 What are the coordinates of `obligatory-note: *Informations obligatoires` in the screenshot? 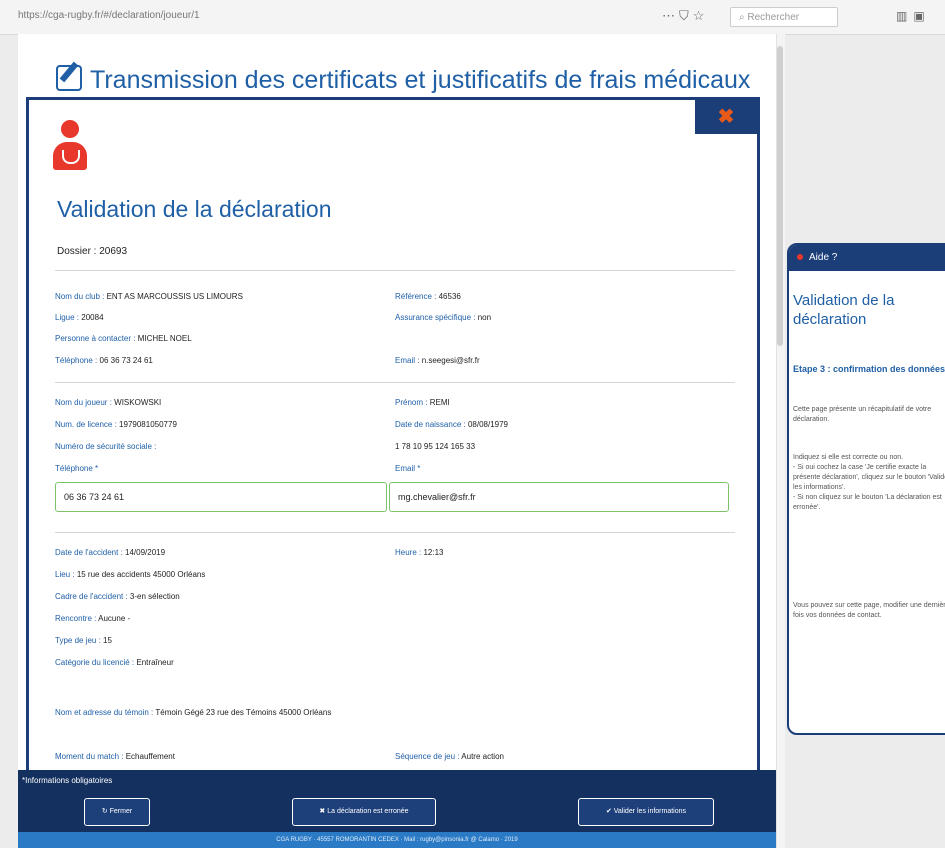 It's located at (67, 780).